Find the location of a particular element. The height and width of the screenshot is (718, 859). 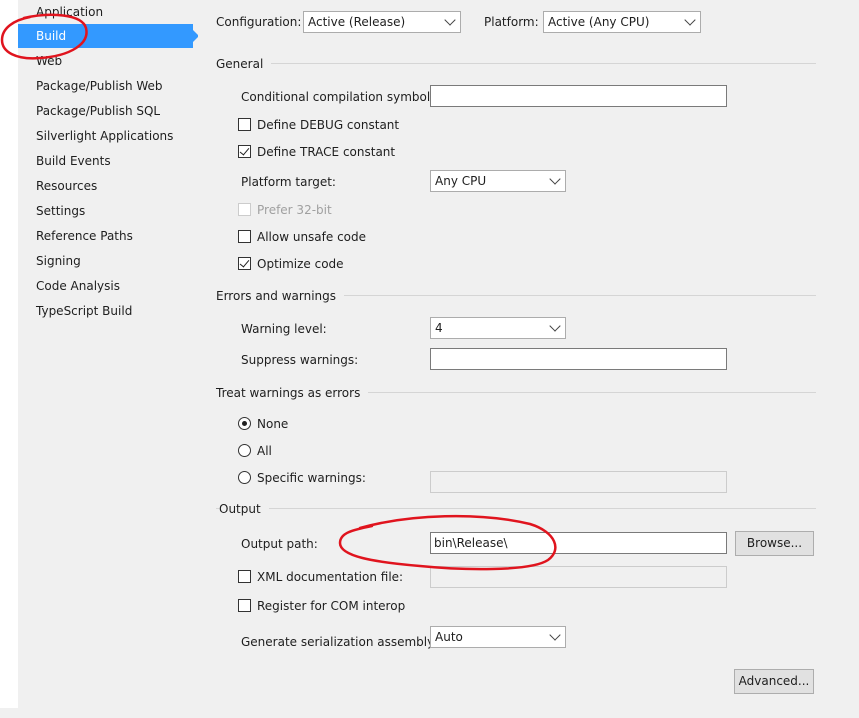

treat-warnings-none-radio is located at coordinates (244, 423).